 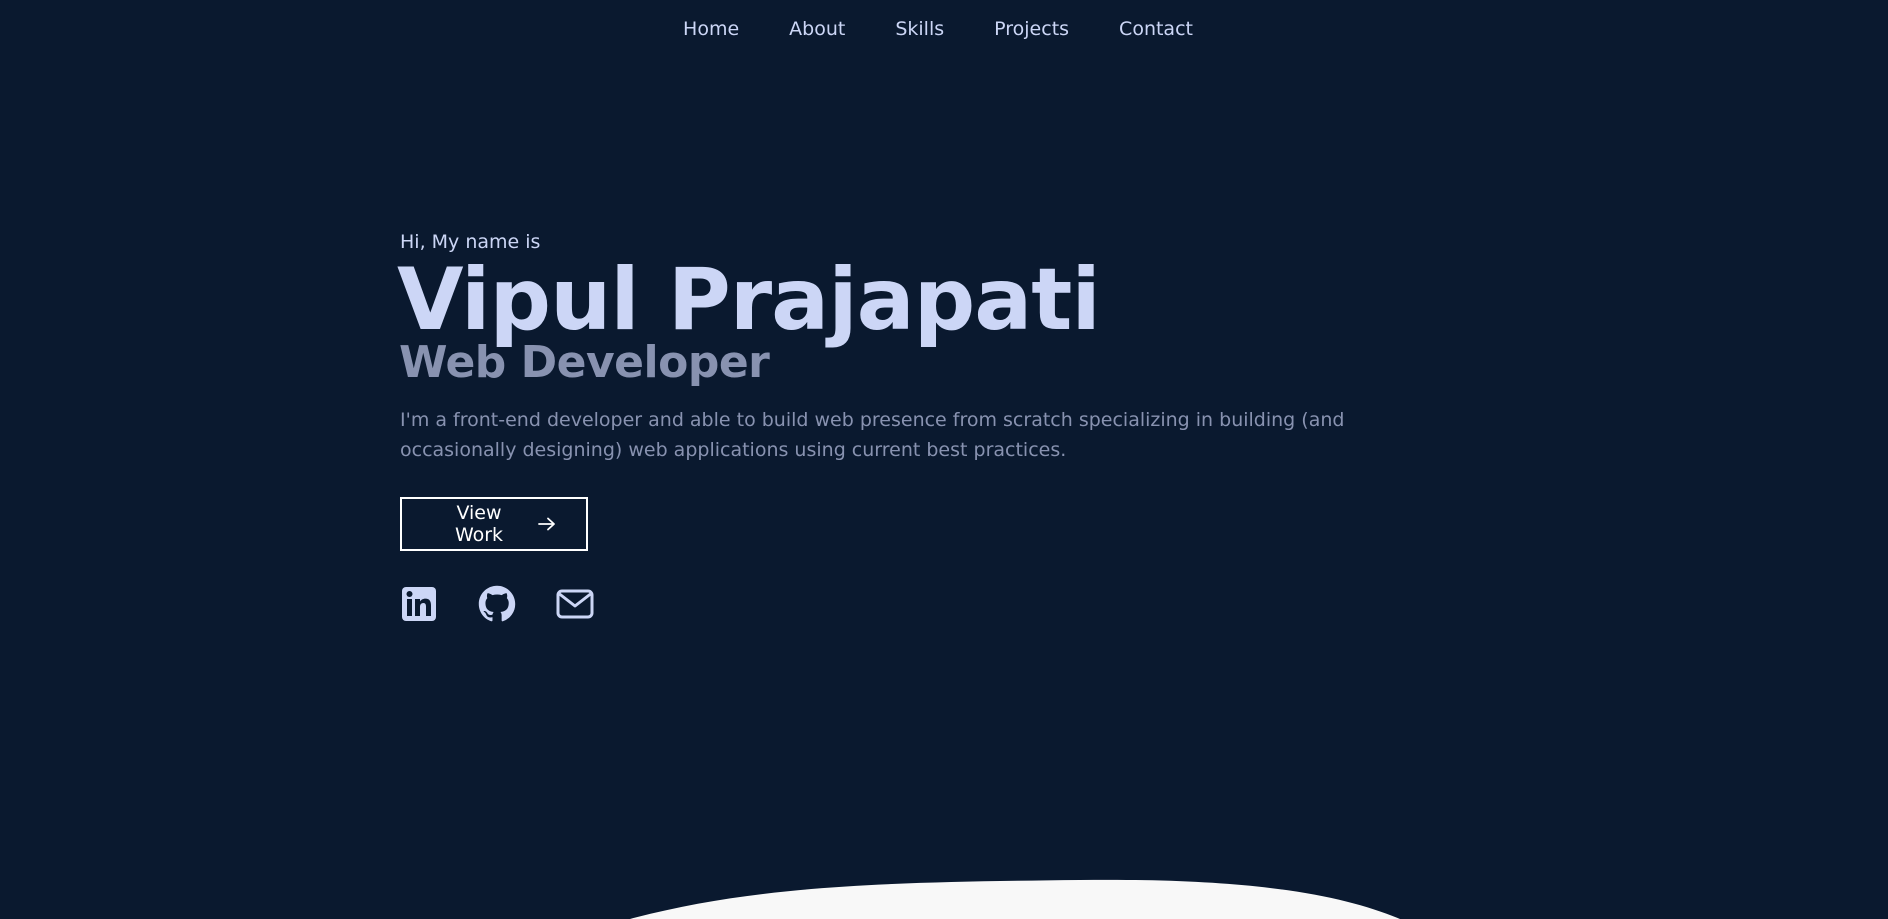 I want to click on hero-name: Vipul Prajapati, so click(x=749, y=300).